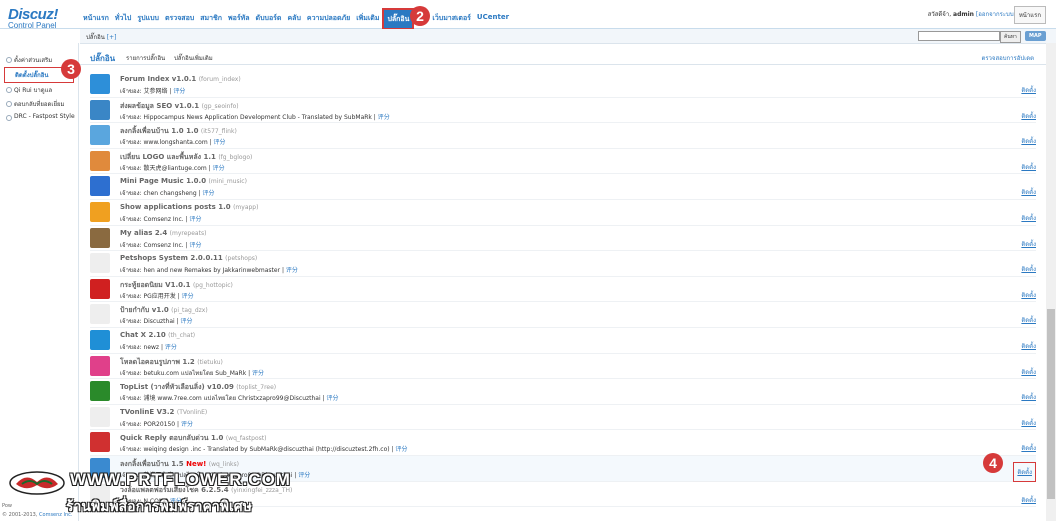 The height and width of the screenshot is (521, 1056). I want to click on search-button: ค้นหา, so click(1010, 37).